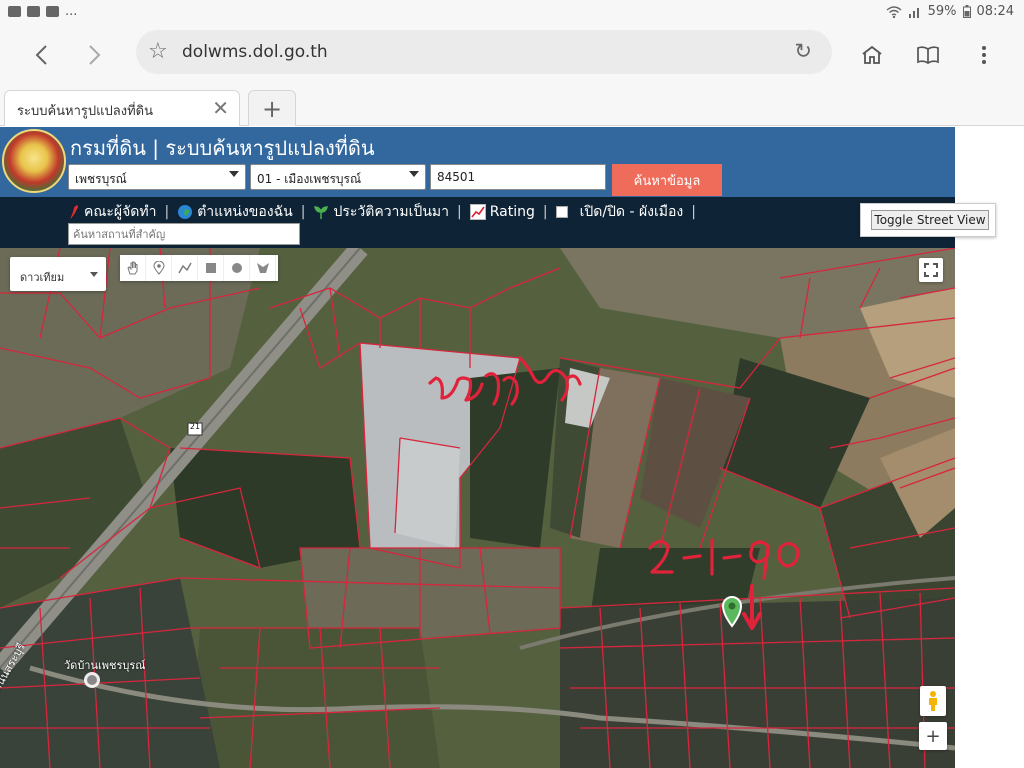 This screenshot has width=1024, height=768. I want to click on back-arrow-icon, so click(41, 55).